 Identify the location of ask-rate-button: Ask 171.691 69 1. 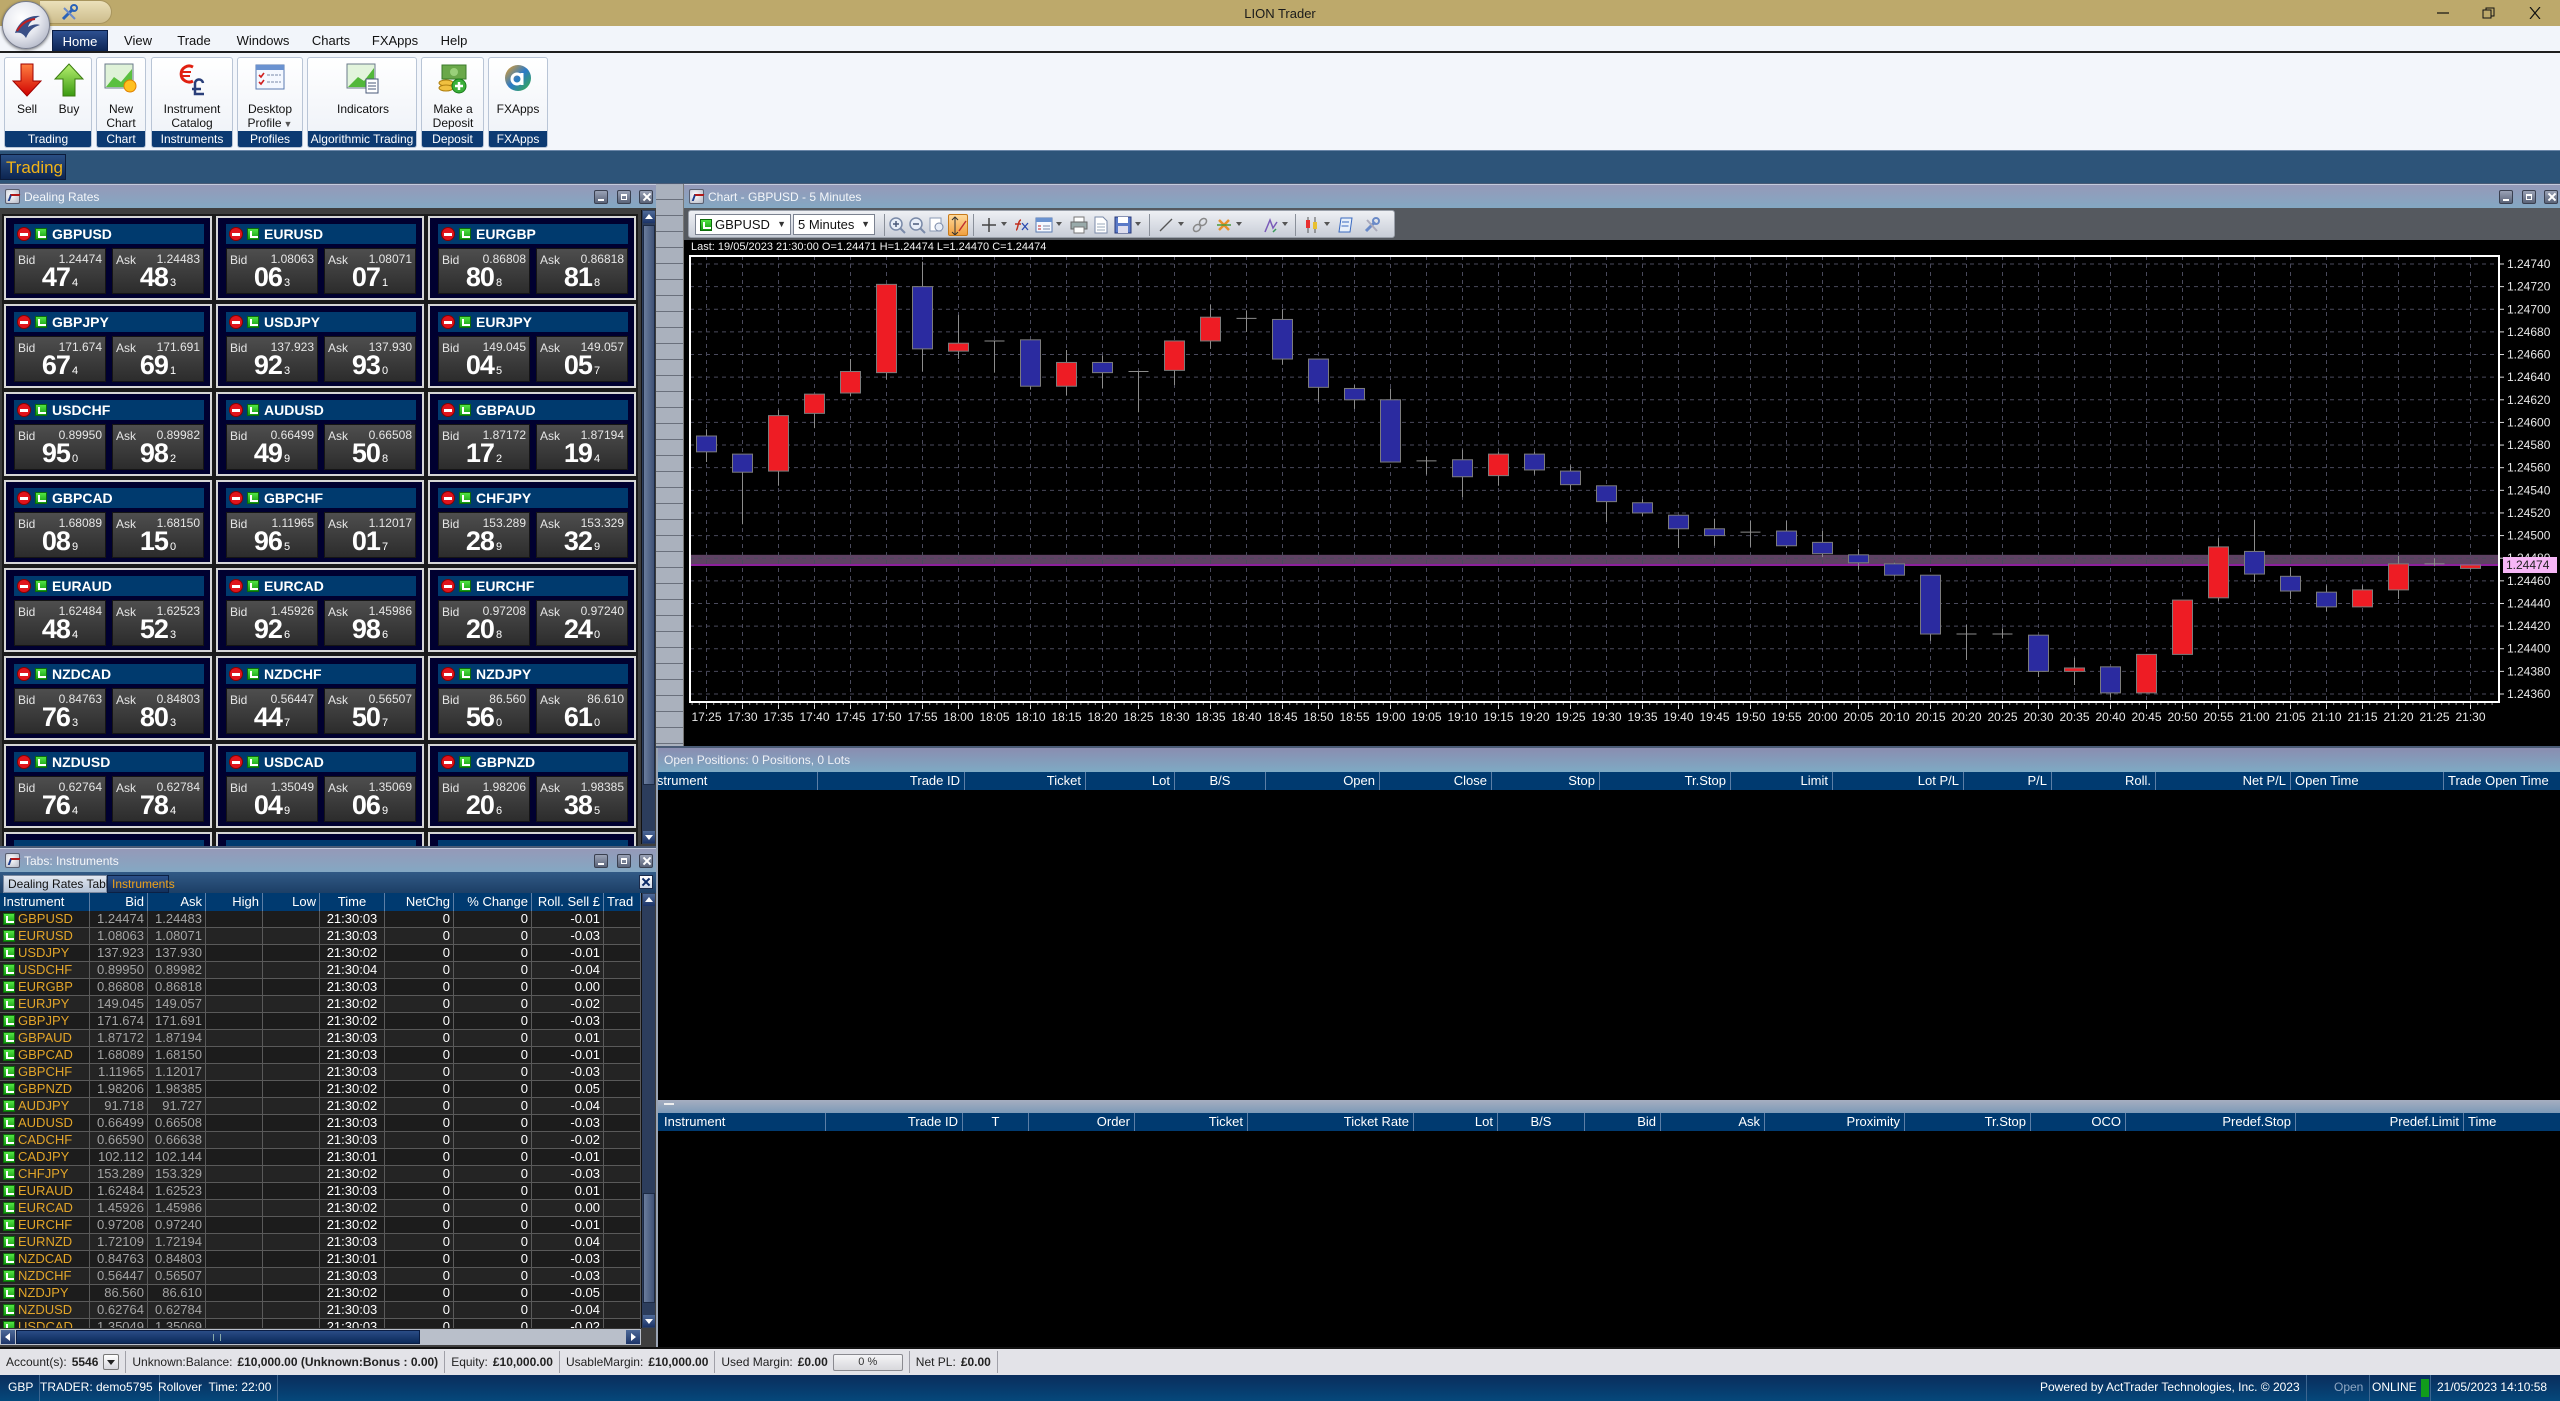
(158, 359).